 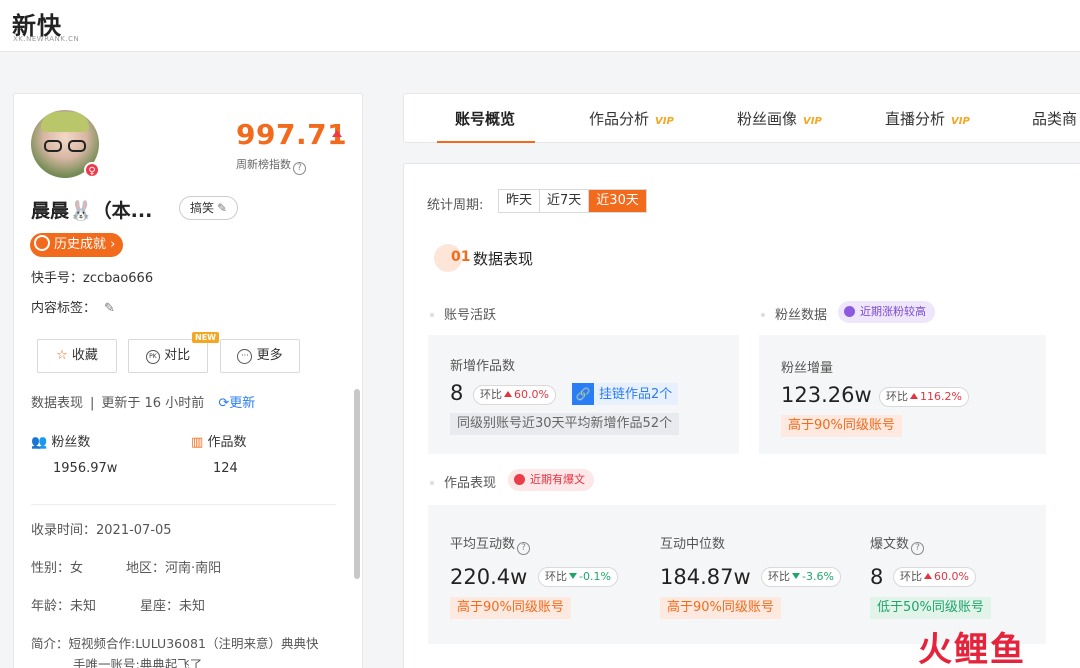 What do you see at coordinates (197, 442) in the screenshot?
I see `works-icon: ▥` at bounding box center [197, 442].